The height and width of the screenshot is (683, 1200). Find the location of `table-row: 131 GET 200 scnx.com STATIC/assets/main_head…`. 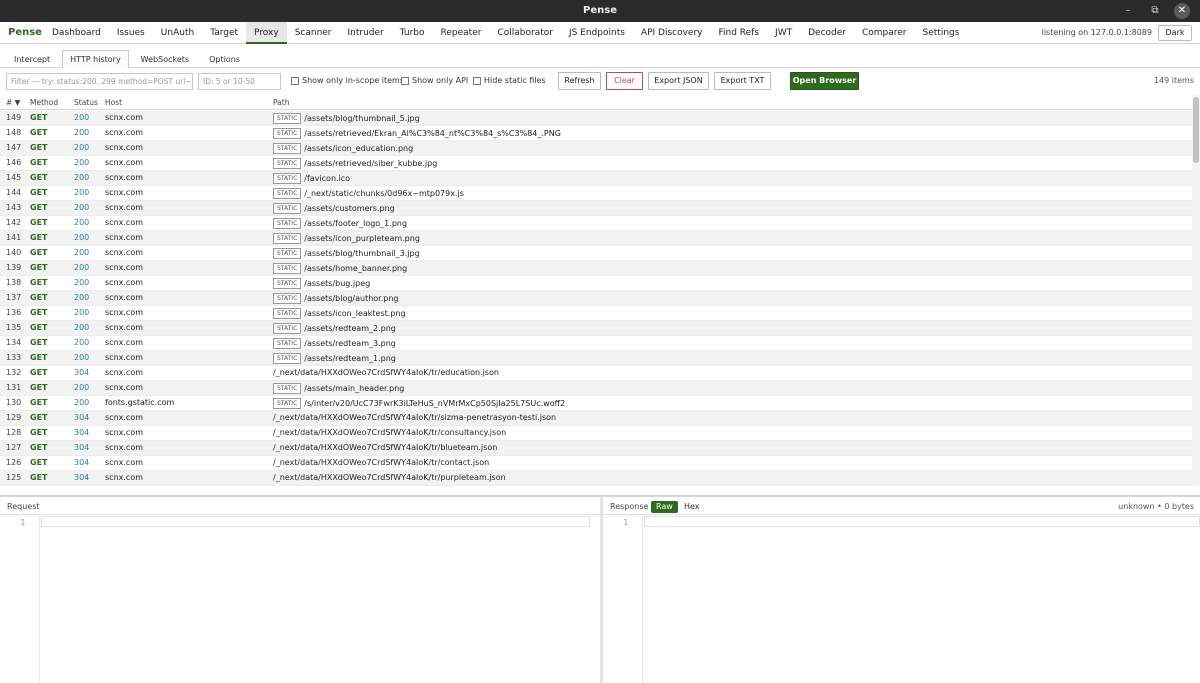

table-row: 131 GET 200 scnx.com STATIC/assets/main_head… is located at coordinates (596, 388).